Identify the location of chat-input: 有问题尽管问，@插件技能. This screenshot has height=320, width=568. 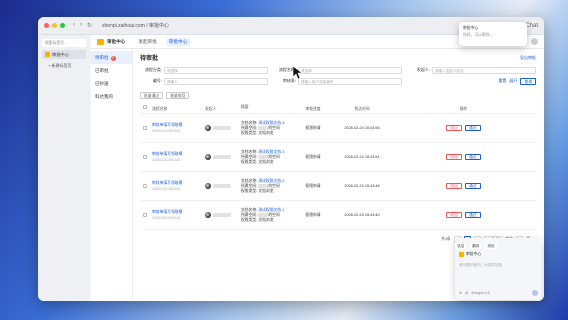
(480, 265).